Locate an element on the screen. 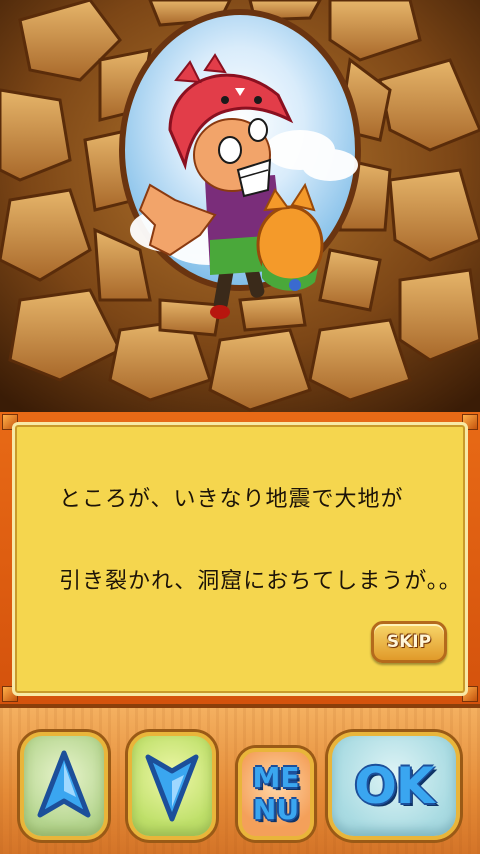  down-arrow-icon is located at coordinates (172, 788).